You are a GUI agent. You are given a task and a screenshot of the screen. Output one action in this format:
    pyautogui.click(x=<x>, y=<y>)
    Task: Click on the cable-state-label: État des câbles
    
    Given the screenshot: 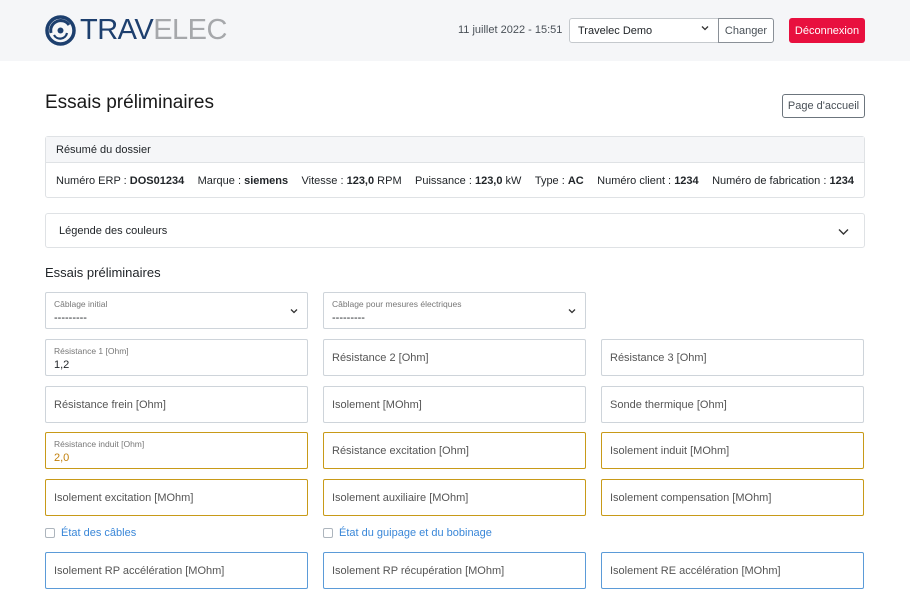 What is the action you would take?
    pyautogui.click(x=98, y=533)
    